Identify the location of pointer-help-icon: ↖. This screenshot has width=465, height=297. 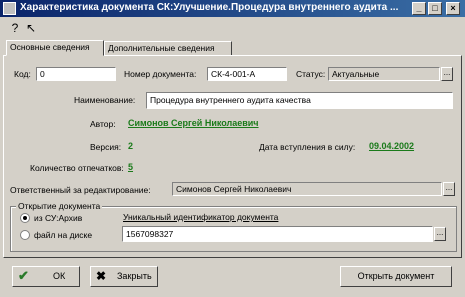
(31, 28).